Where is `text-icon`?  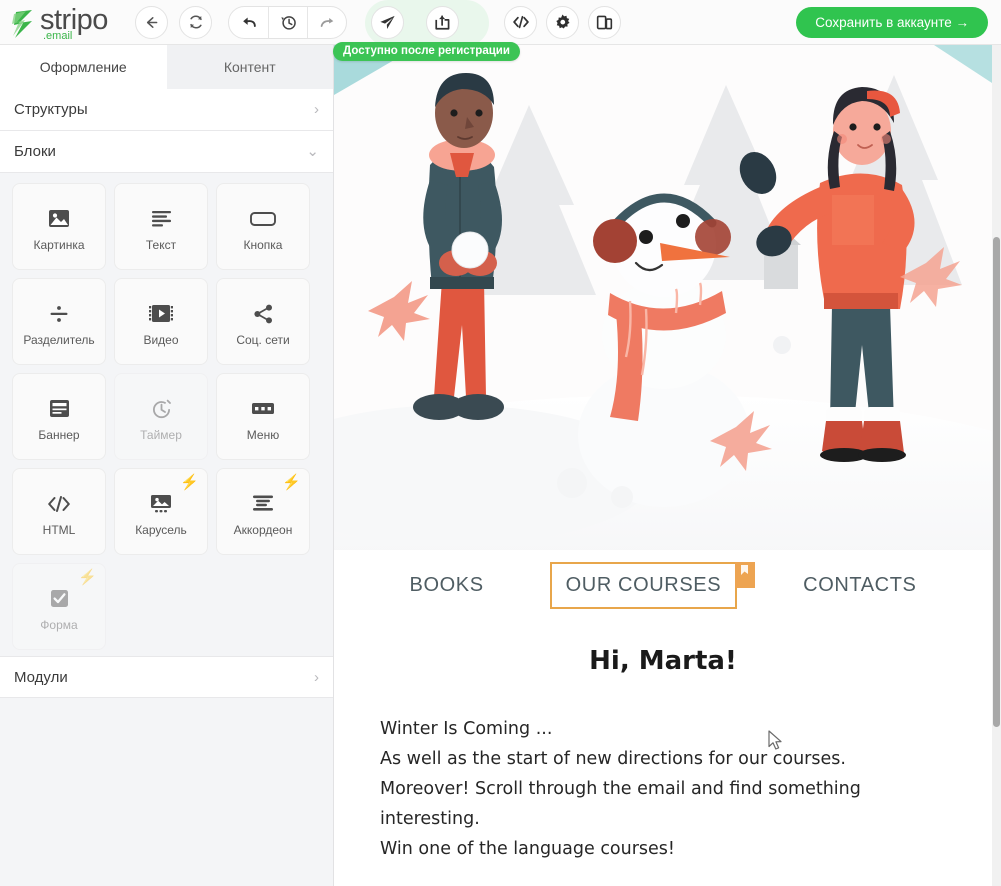 text-icon is located at coordinates (161, 219).